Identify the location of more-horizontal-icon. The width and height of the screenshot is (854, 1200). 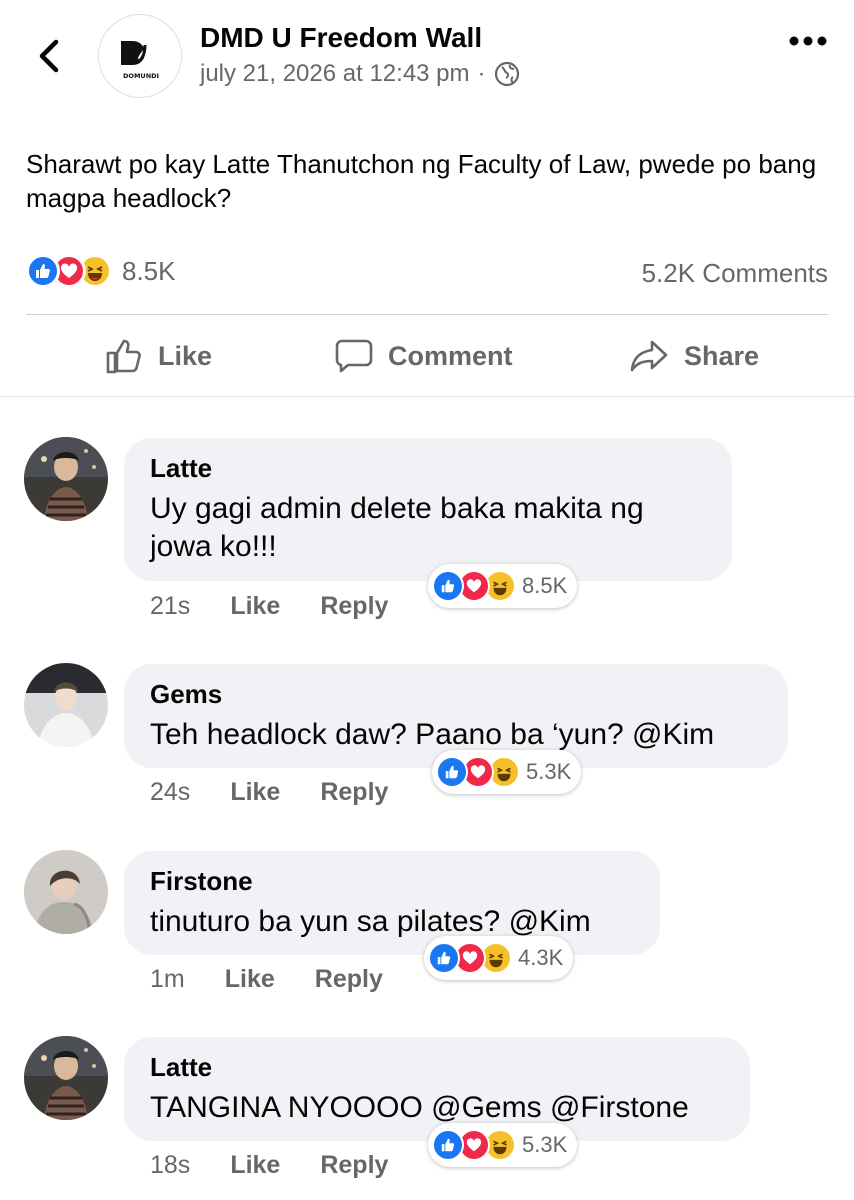
(808, 41).